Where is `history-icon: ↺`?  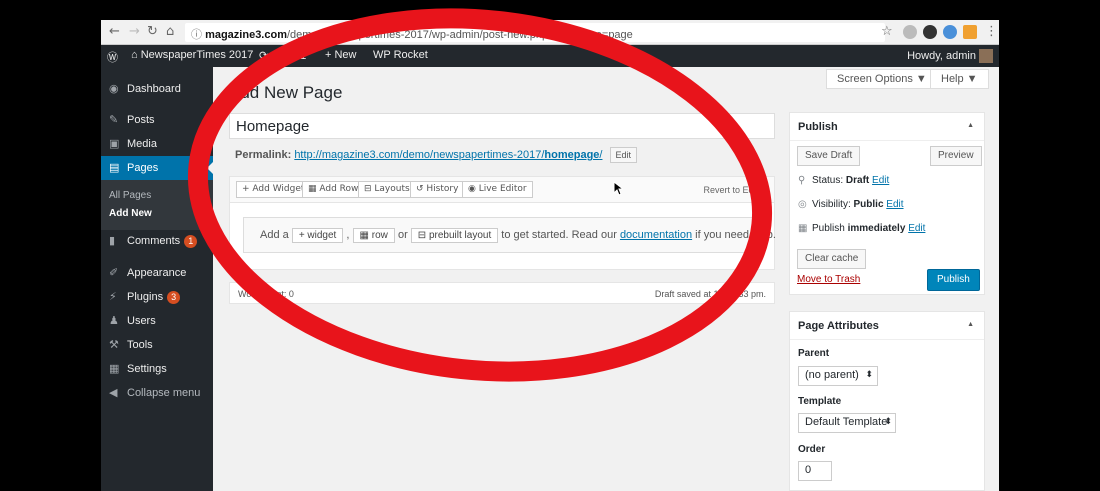 history-icon: ↺ is located at coordinates (421, 189).